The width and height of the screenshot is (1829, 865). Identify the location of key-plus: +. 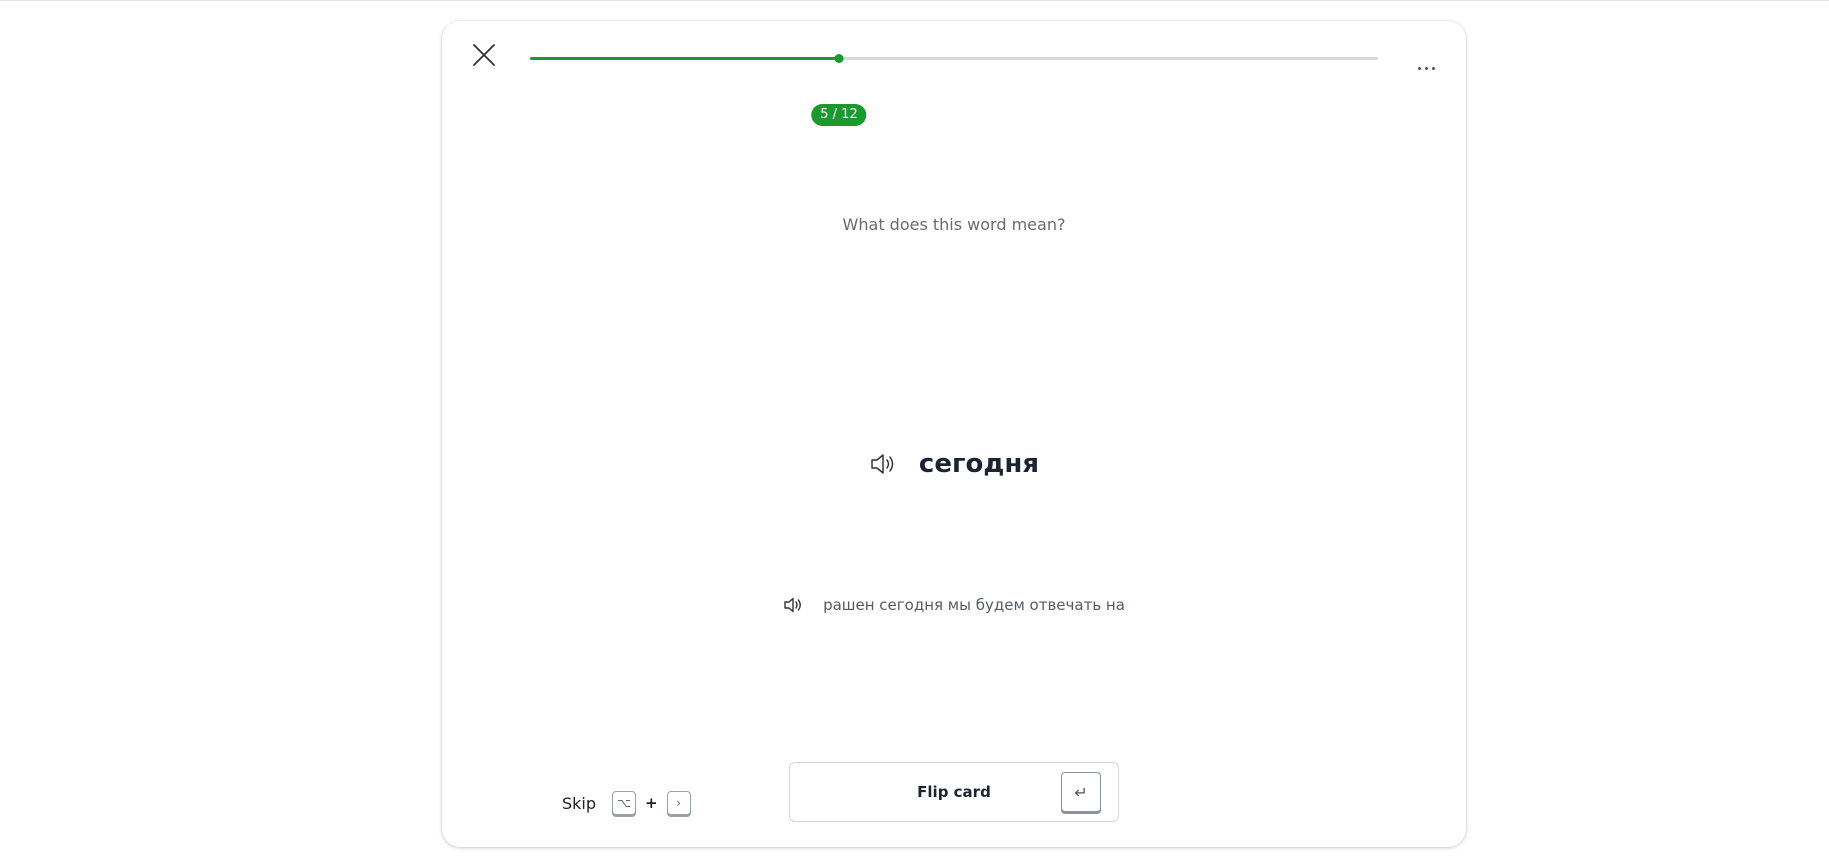
(651, 803).